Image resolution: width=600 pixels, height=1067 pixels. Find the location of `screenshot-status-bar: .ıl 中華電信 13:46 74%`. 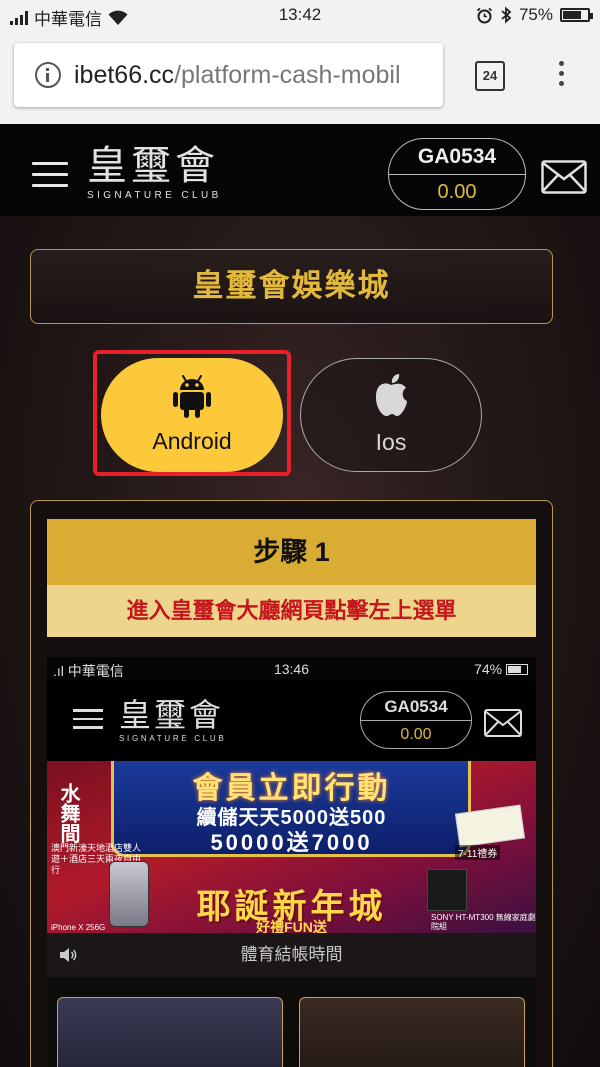

screenshot-status-bar: .ıl 中華電信 13:46 74% is located at coordinates (291, 669).